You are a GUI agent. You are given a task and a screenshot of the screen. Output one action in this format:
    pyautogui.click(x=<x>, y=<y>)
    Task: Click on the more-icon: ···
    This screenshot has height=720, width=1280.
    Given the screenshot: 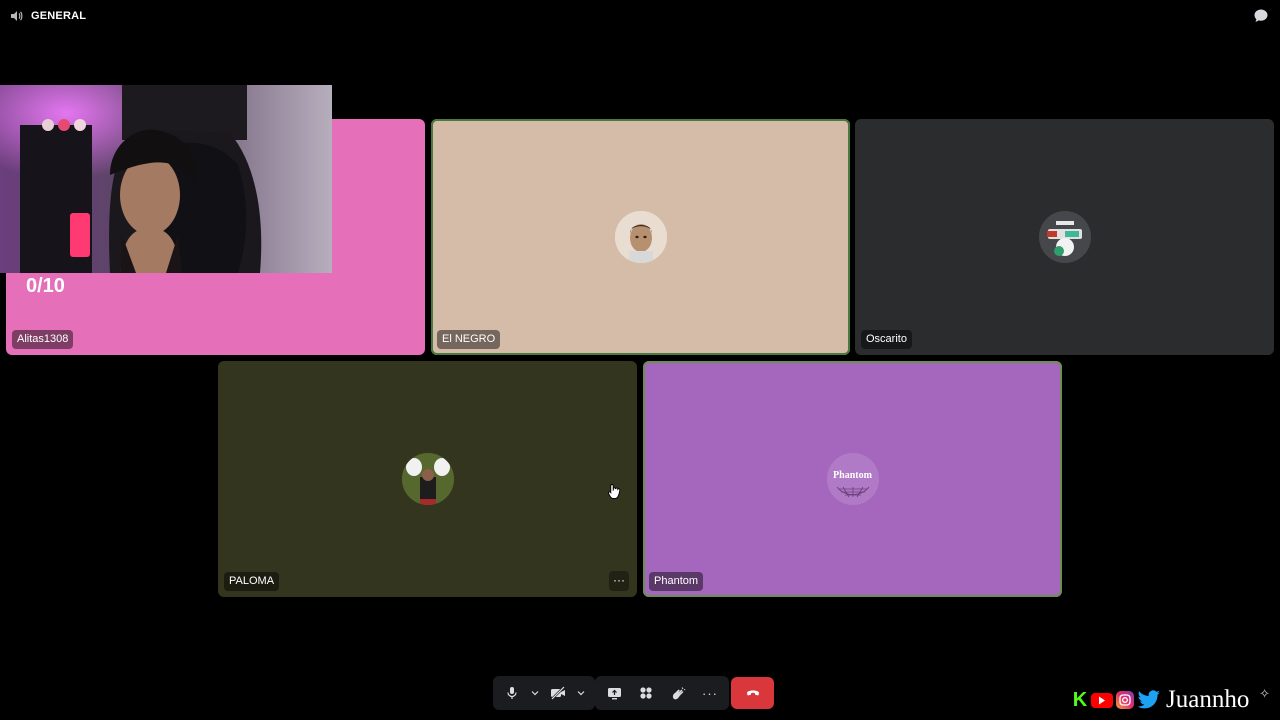 What is the action you would take?
    pyautogui.click(x=710, y=693)
    